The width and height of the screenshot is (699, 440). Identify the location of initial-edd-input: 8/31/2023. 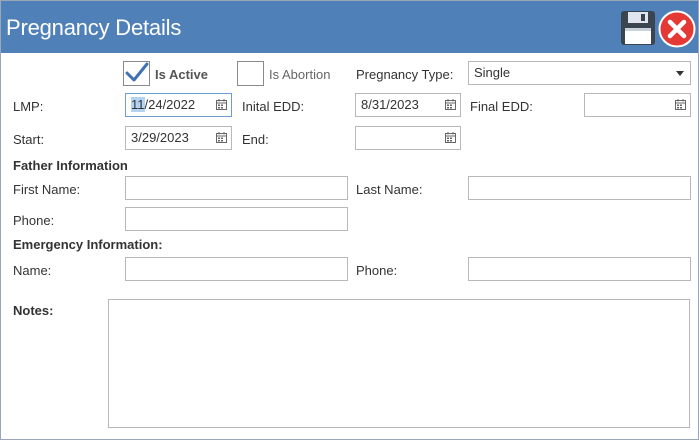
(408, 105).